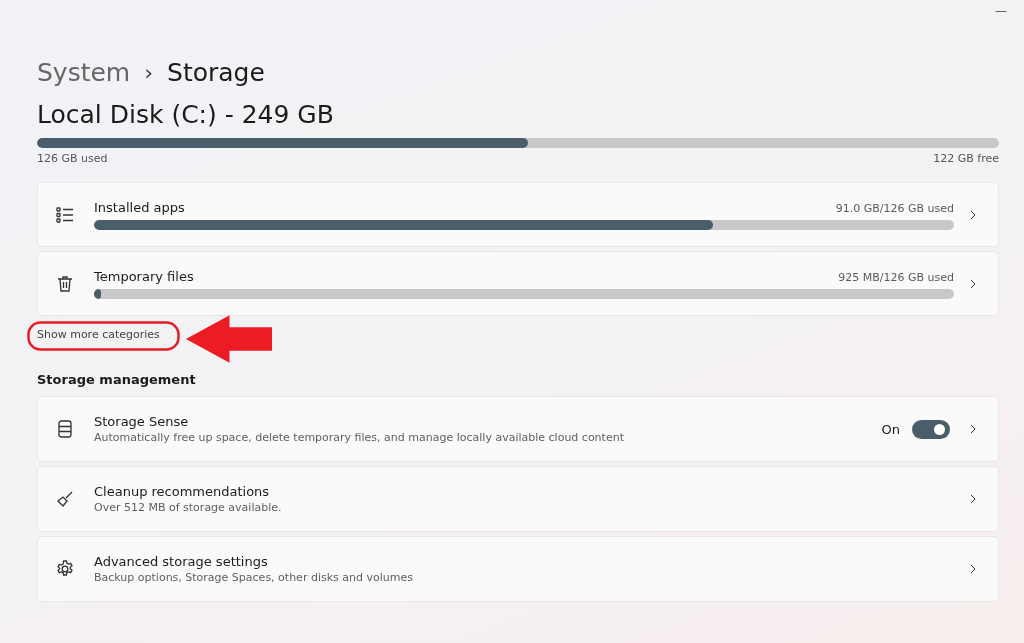  Describe the element at coordinates (65, 283) in the screenshot. I see `trash-icon` at that location.